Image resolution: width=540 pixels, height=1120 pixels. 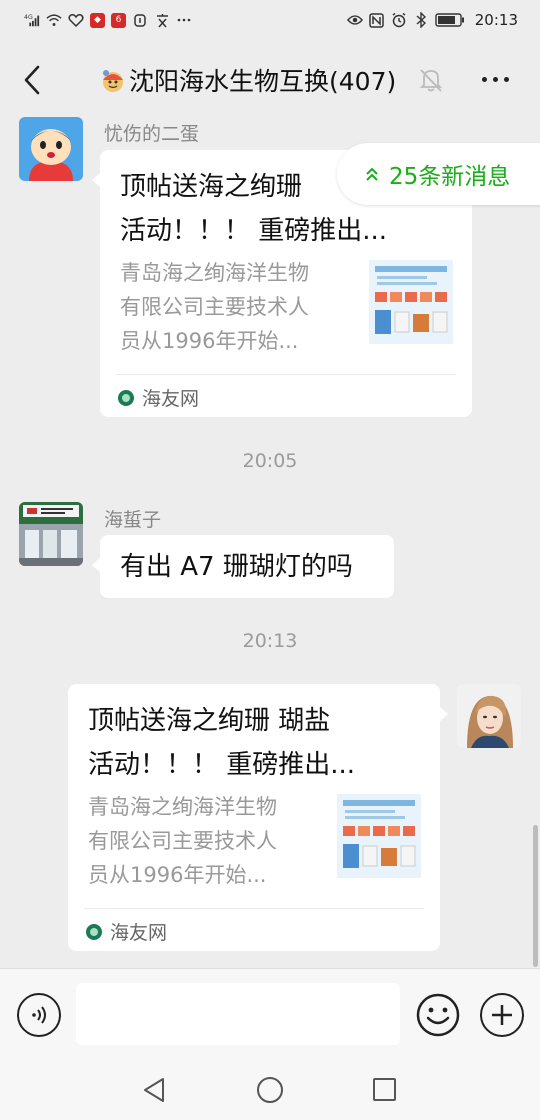 I want to click on message-input, so click(x=238, y=1014).